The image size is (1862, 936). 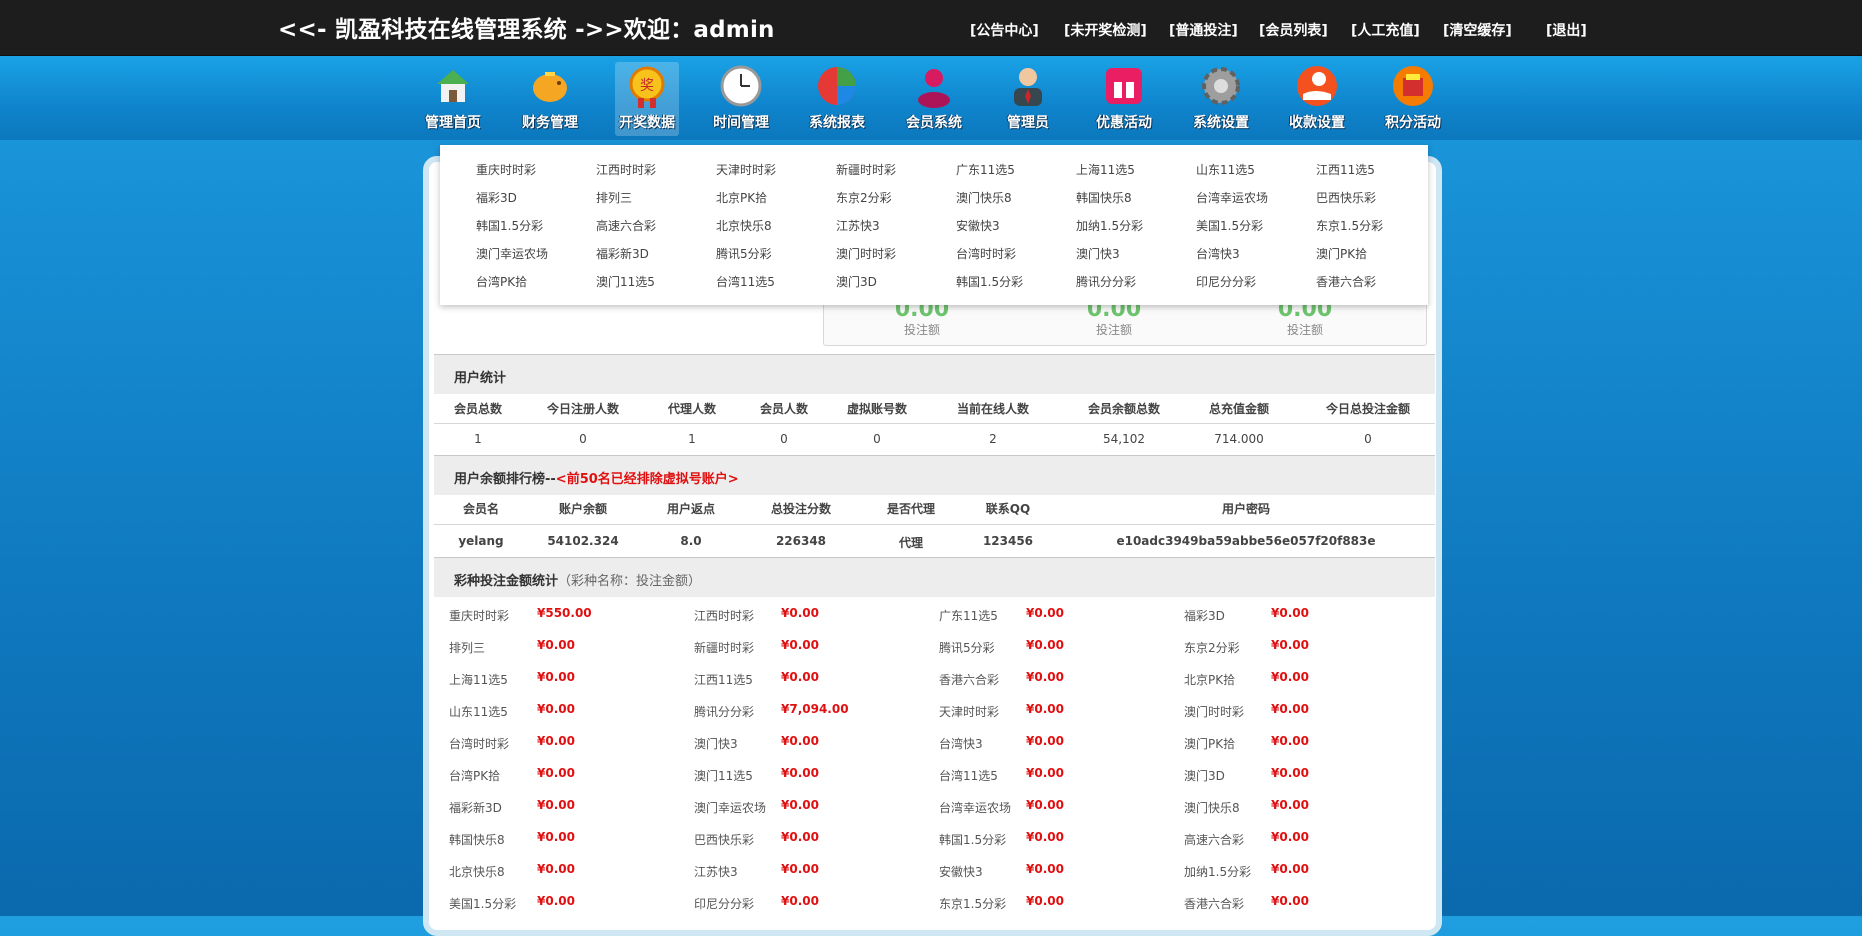 I want to click on dropdown-item: 台湾PK拾, so click(x=501, y=281).